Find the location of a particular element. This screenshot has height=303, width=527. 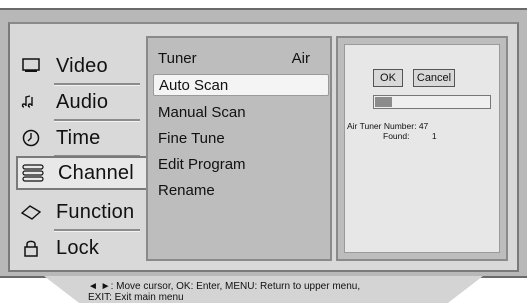

cancel-button: Cancel is located at coordinates (434, 78).